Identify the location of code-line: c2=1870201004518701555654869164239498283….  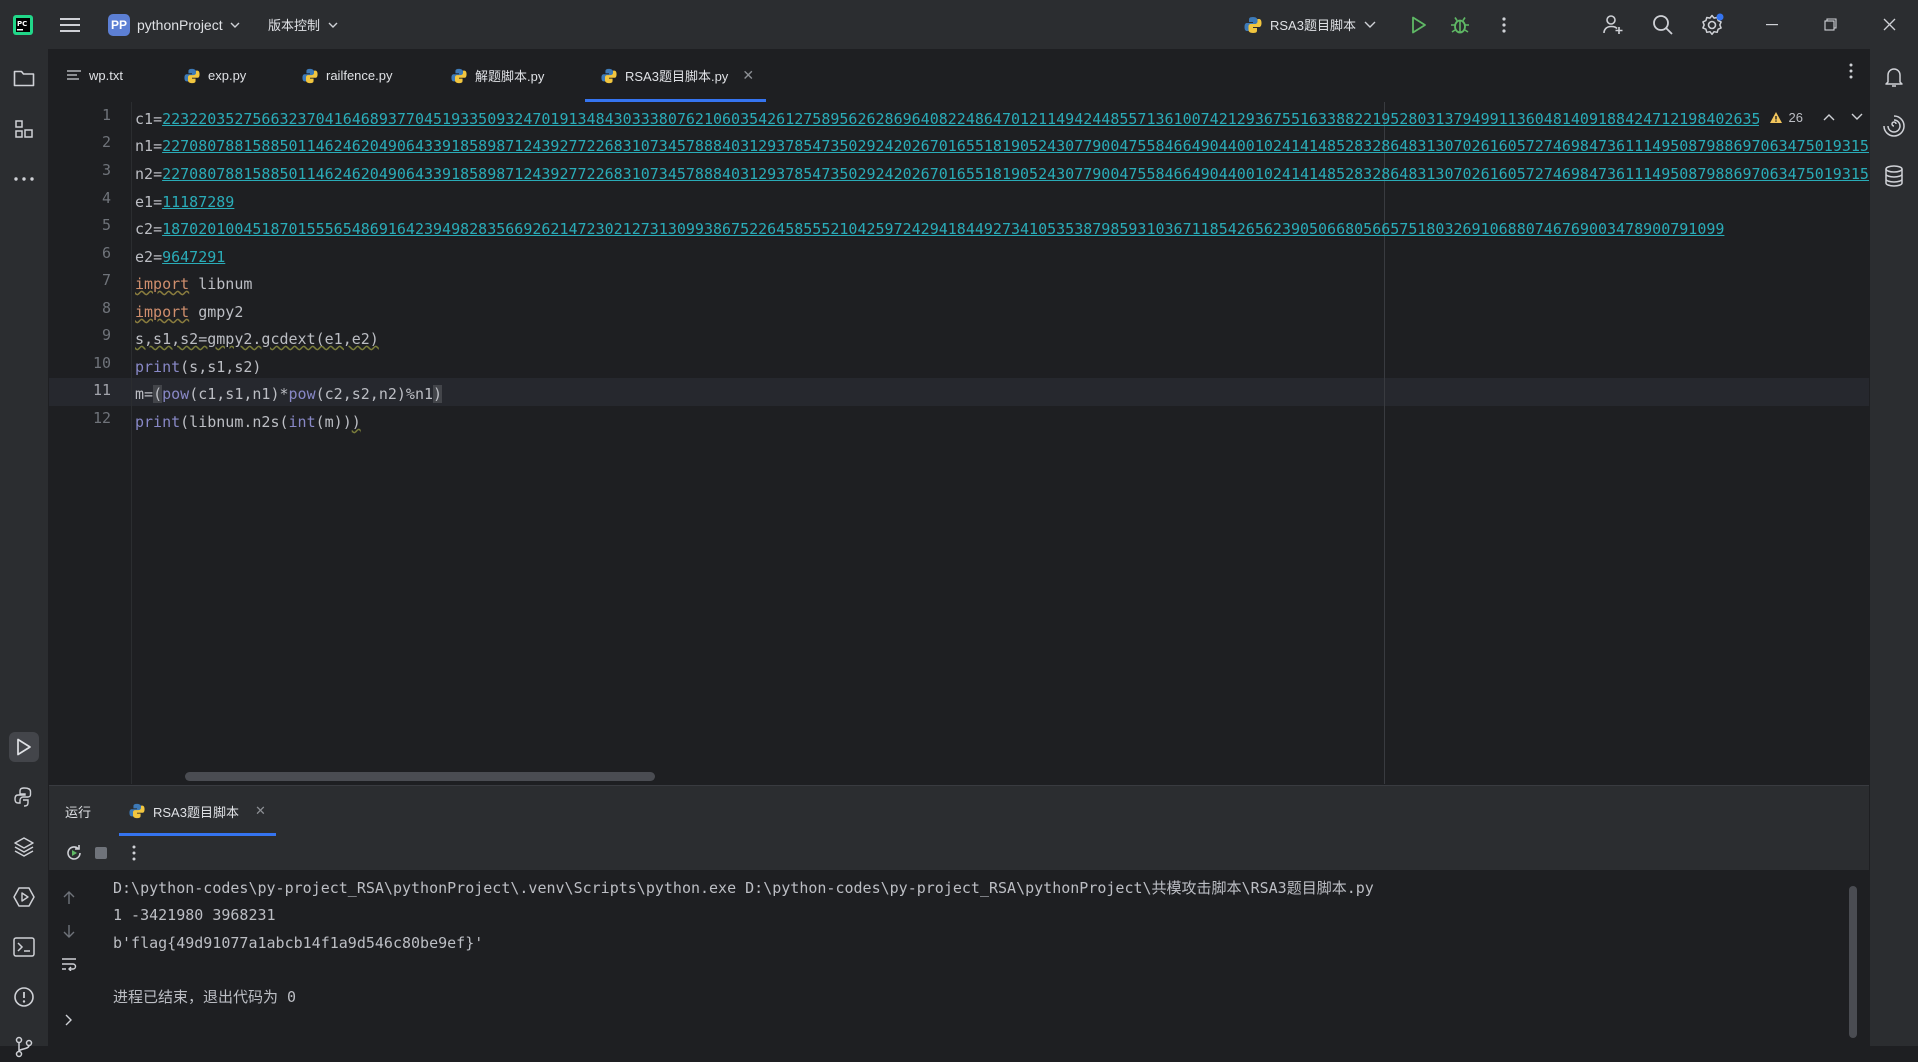
(929, 229).